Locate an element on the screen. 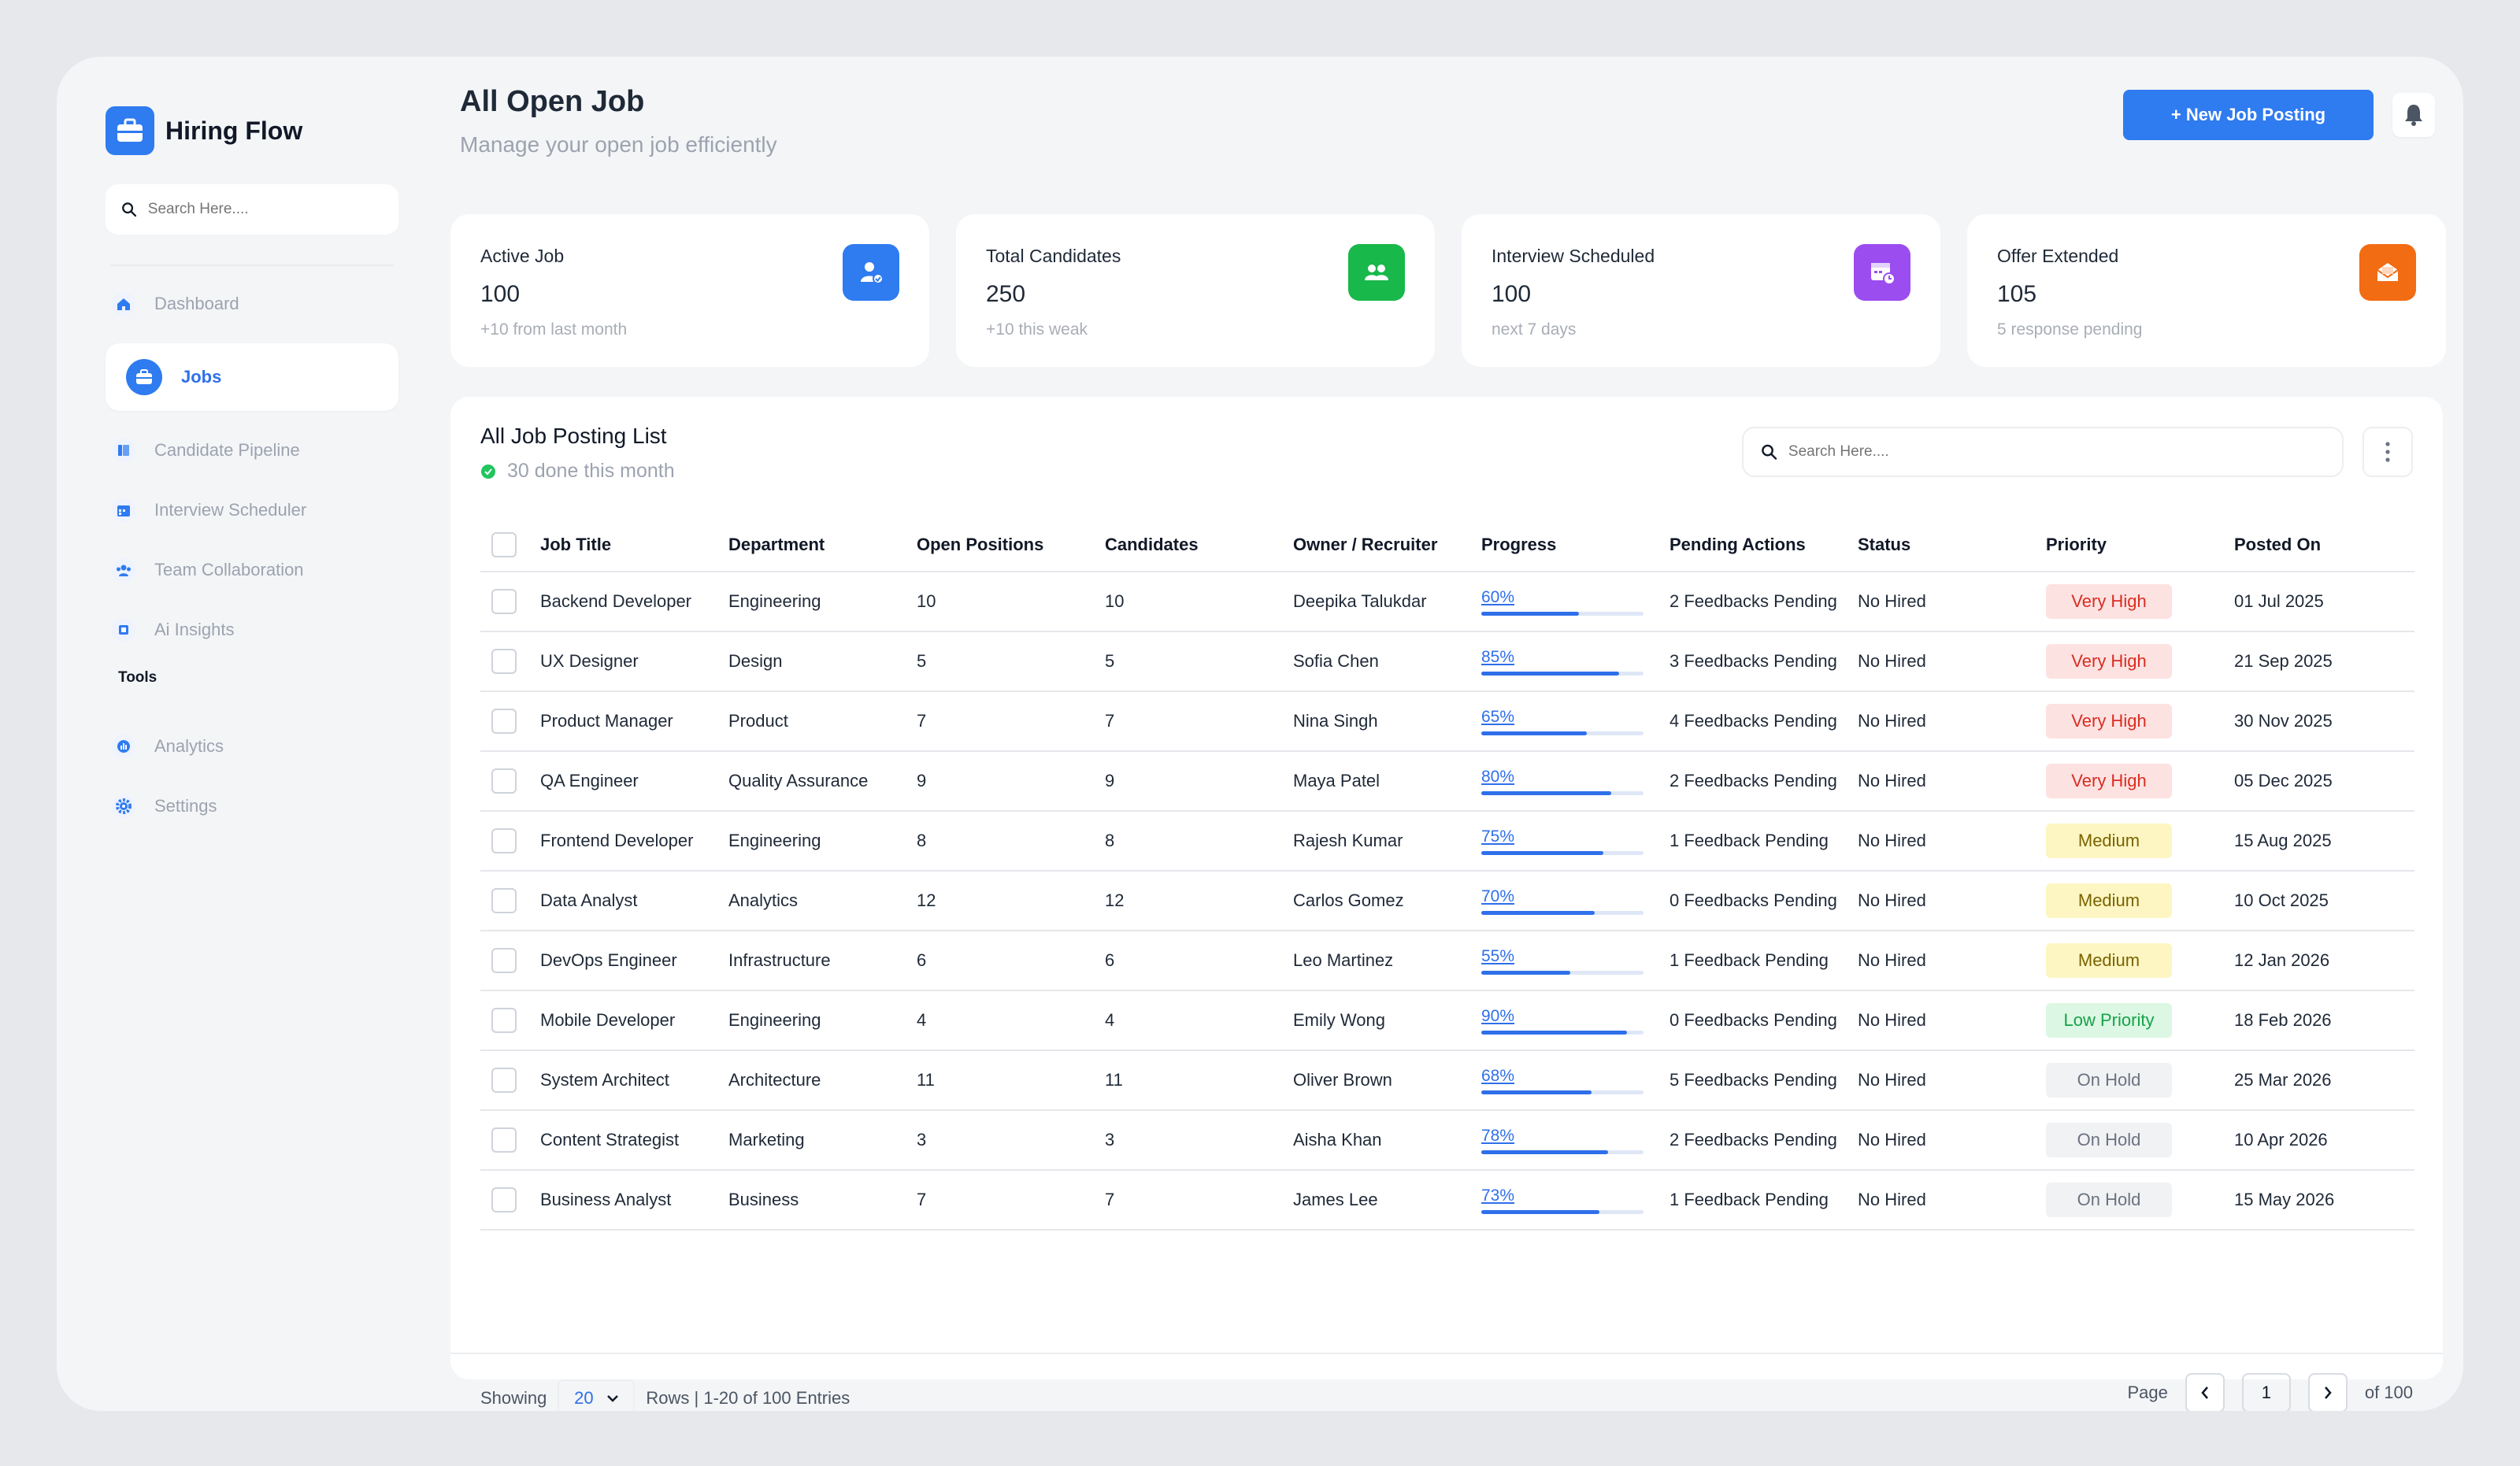 Image resolution: width=2520 pixels, height=1466 pixels. entries-text: Rows | 1-20 of 100 Entries is located at coordinates (748, 1398).